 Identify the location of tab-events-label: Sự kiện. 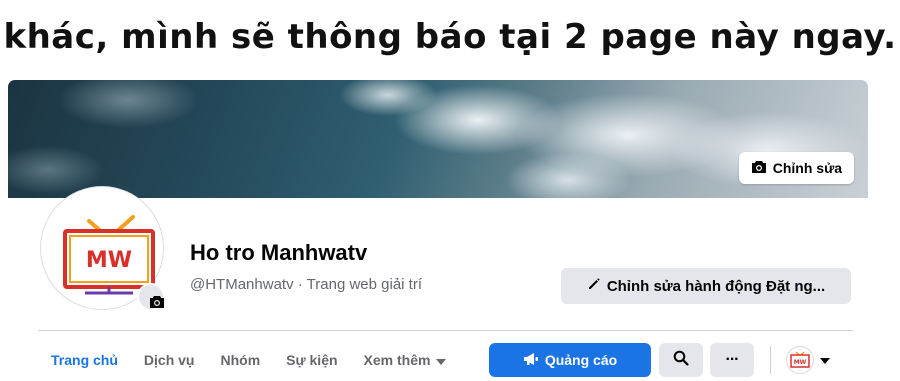
(312, 360).